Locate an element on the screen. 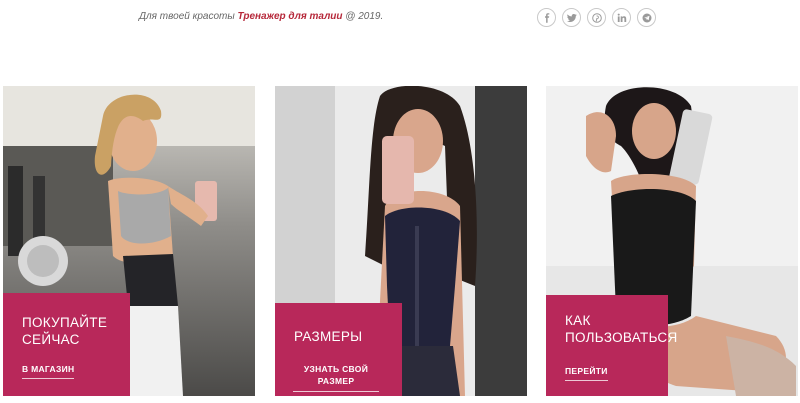 This screenshot has height=403, width=800. brand-link: Тренажер для талии is located at coordinates (289, 16).